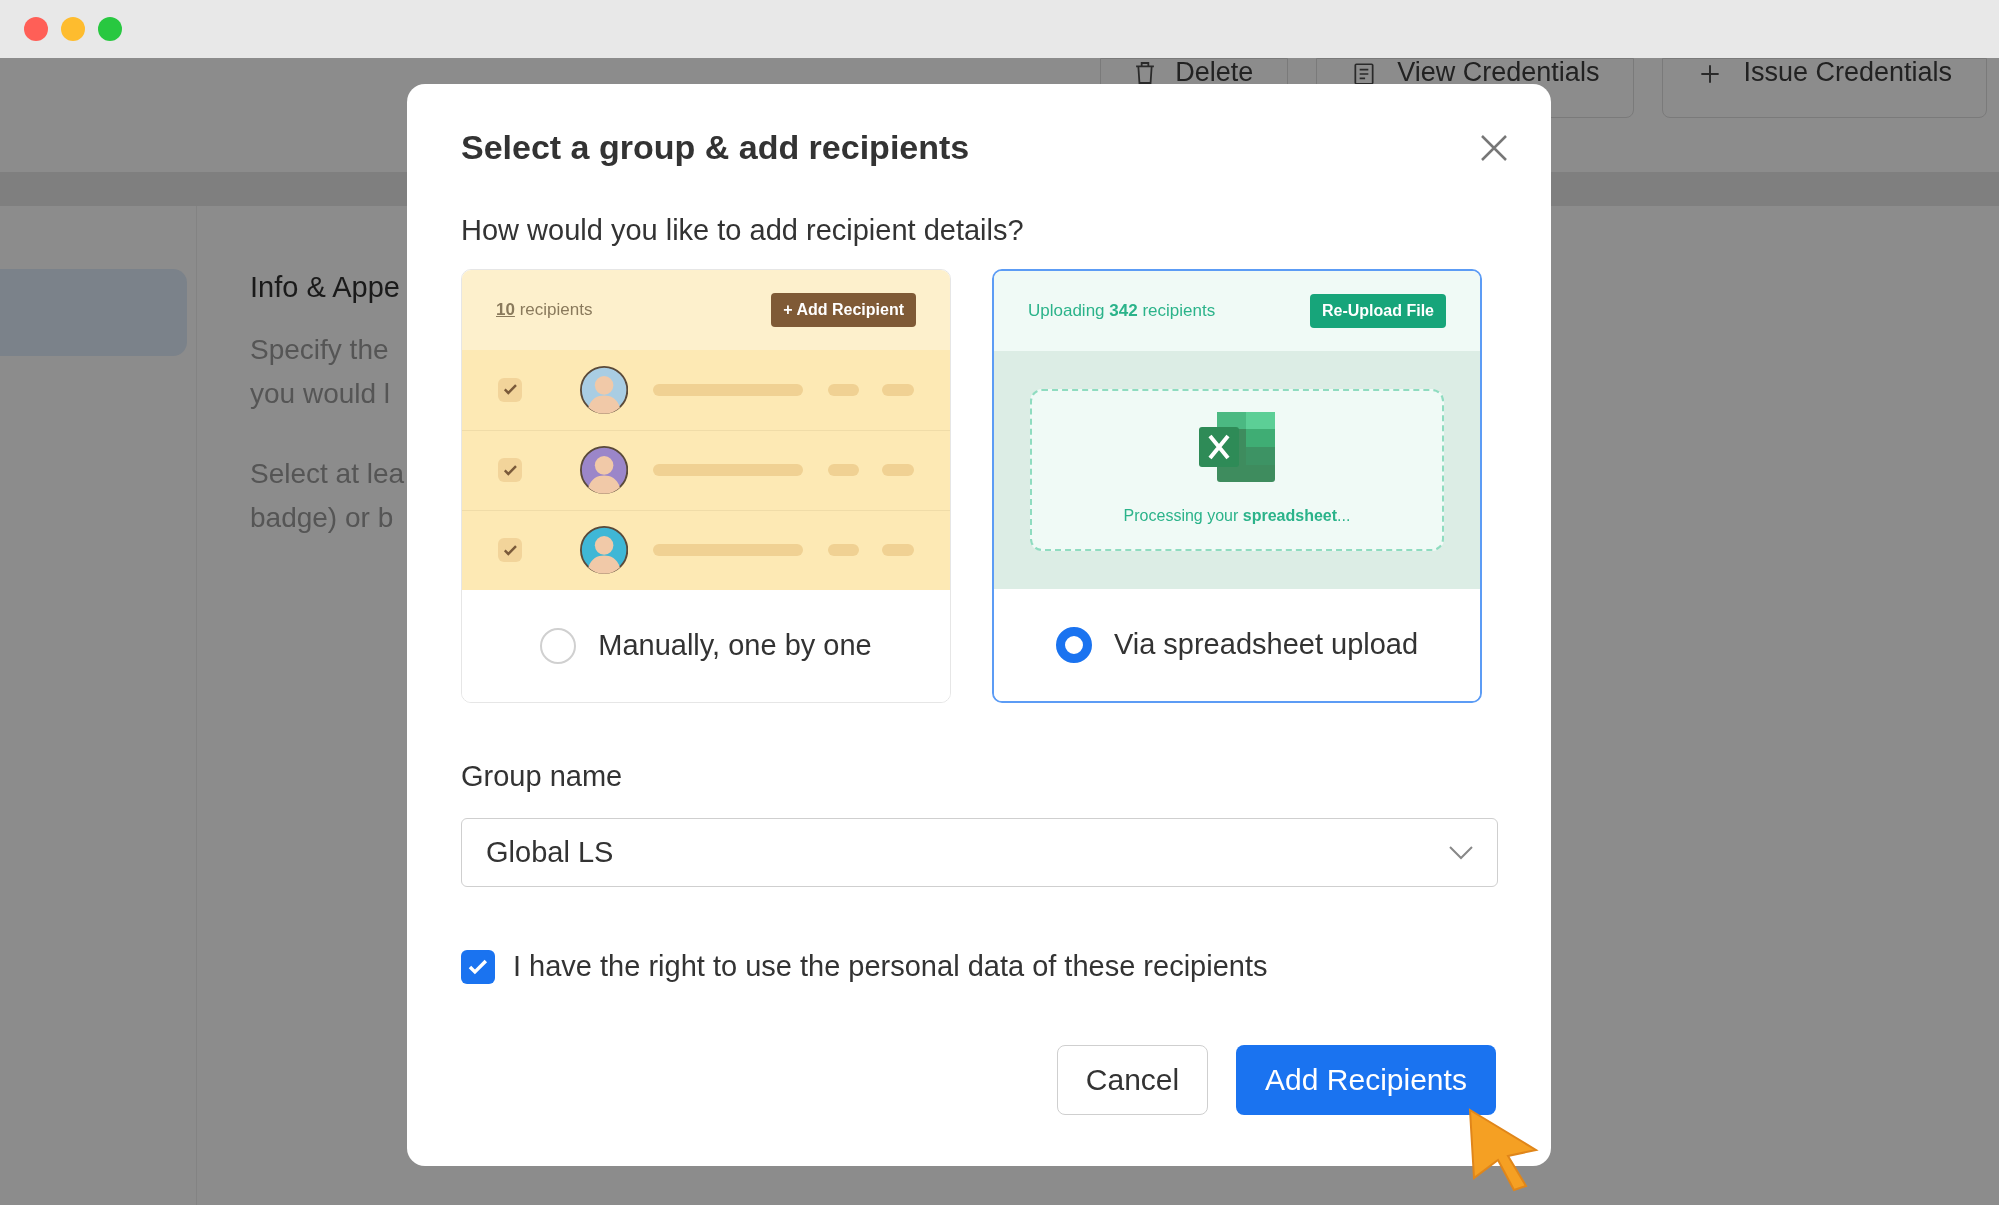 The image size is (1999, 1205). What do you see at coordinates (1122, 310) in the screenshot?
I see `upload-count: Uploading 342 recipients` at bounding box center [1122, 310].